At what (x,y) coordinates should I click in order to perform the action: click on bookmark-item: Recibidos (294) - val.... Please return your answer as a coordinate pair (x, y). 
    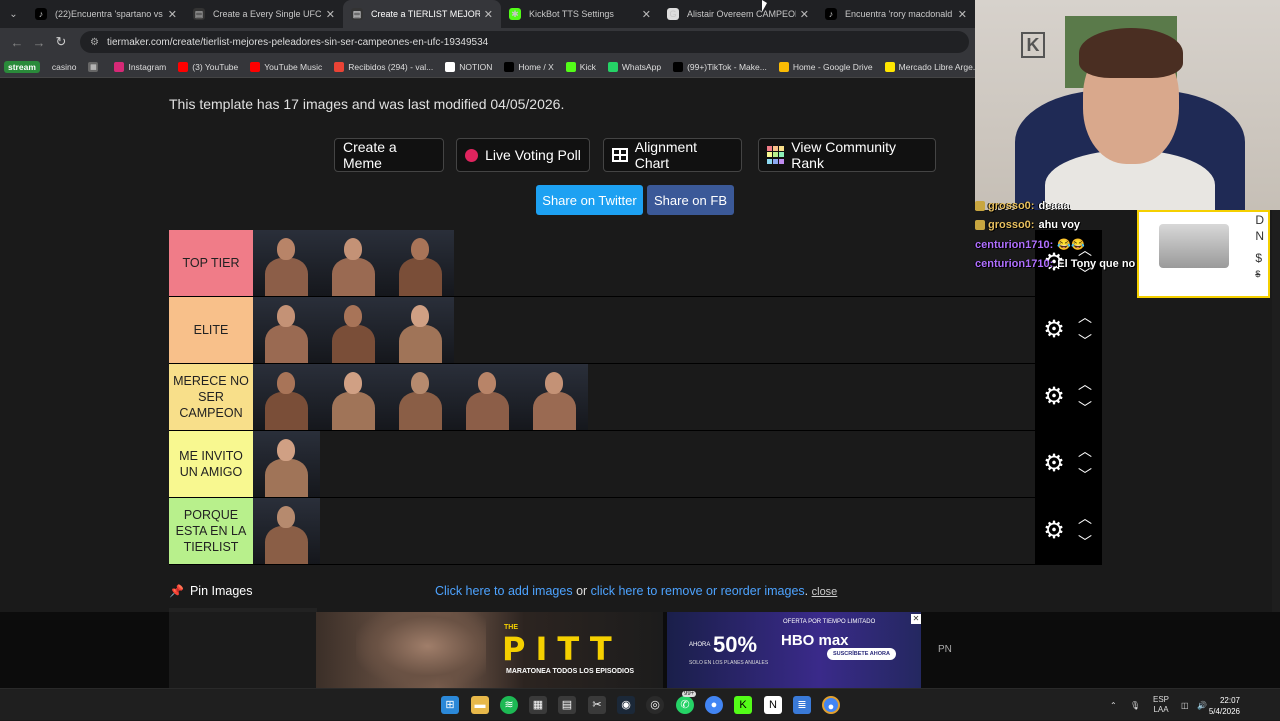
    Looking at the image, I should click on (383, 66).